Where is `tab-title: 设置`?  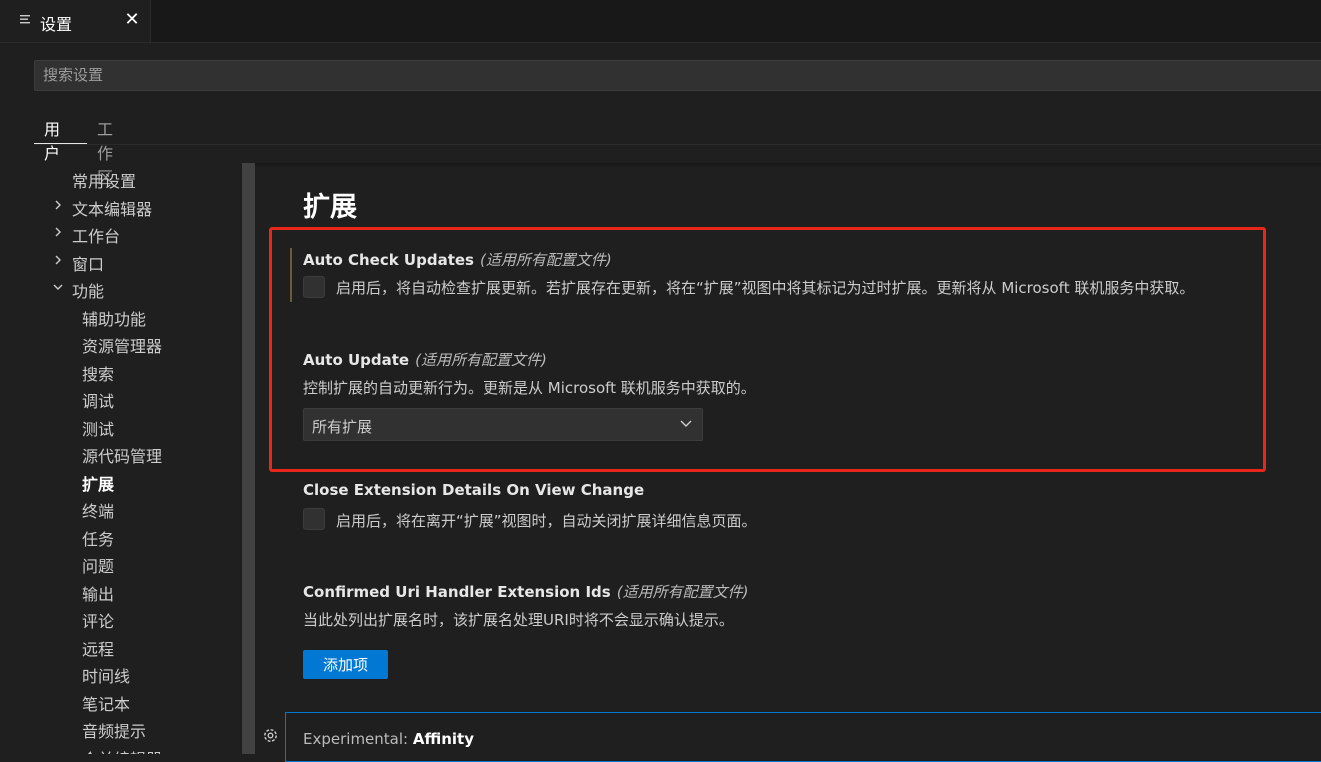
tab-title: 设置 is located at coordinates (56, 24).